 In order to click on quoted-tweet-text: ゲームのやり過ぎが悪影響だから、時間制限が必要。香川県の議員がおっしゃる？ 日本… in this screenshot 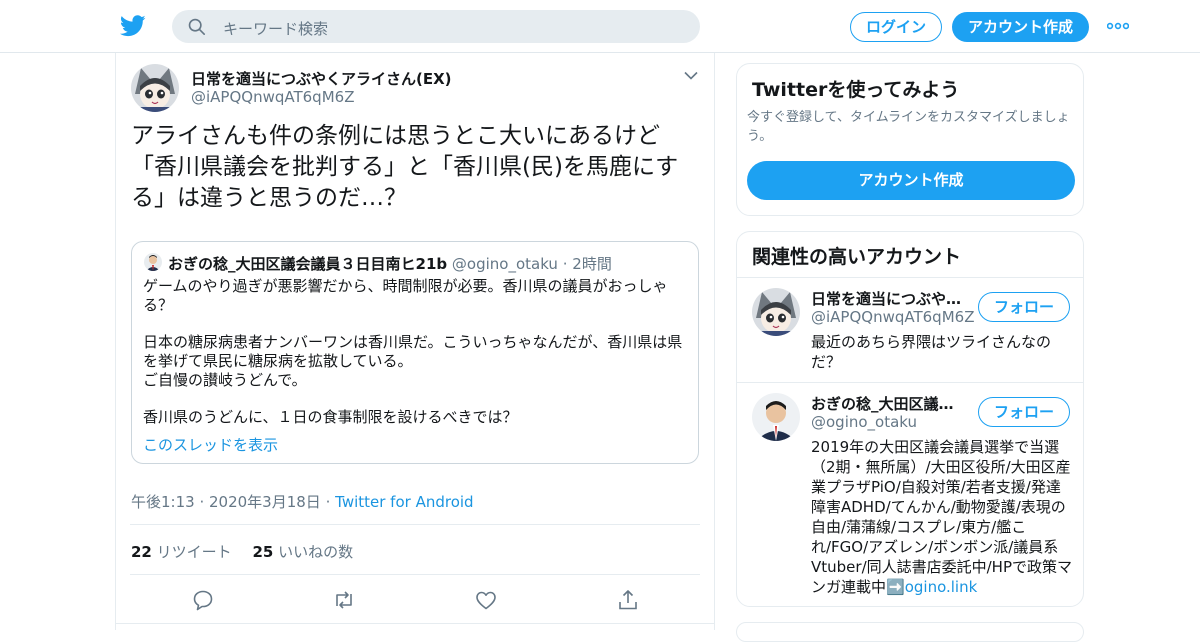, I will do `click(417, 361)`.